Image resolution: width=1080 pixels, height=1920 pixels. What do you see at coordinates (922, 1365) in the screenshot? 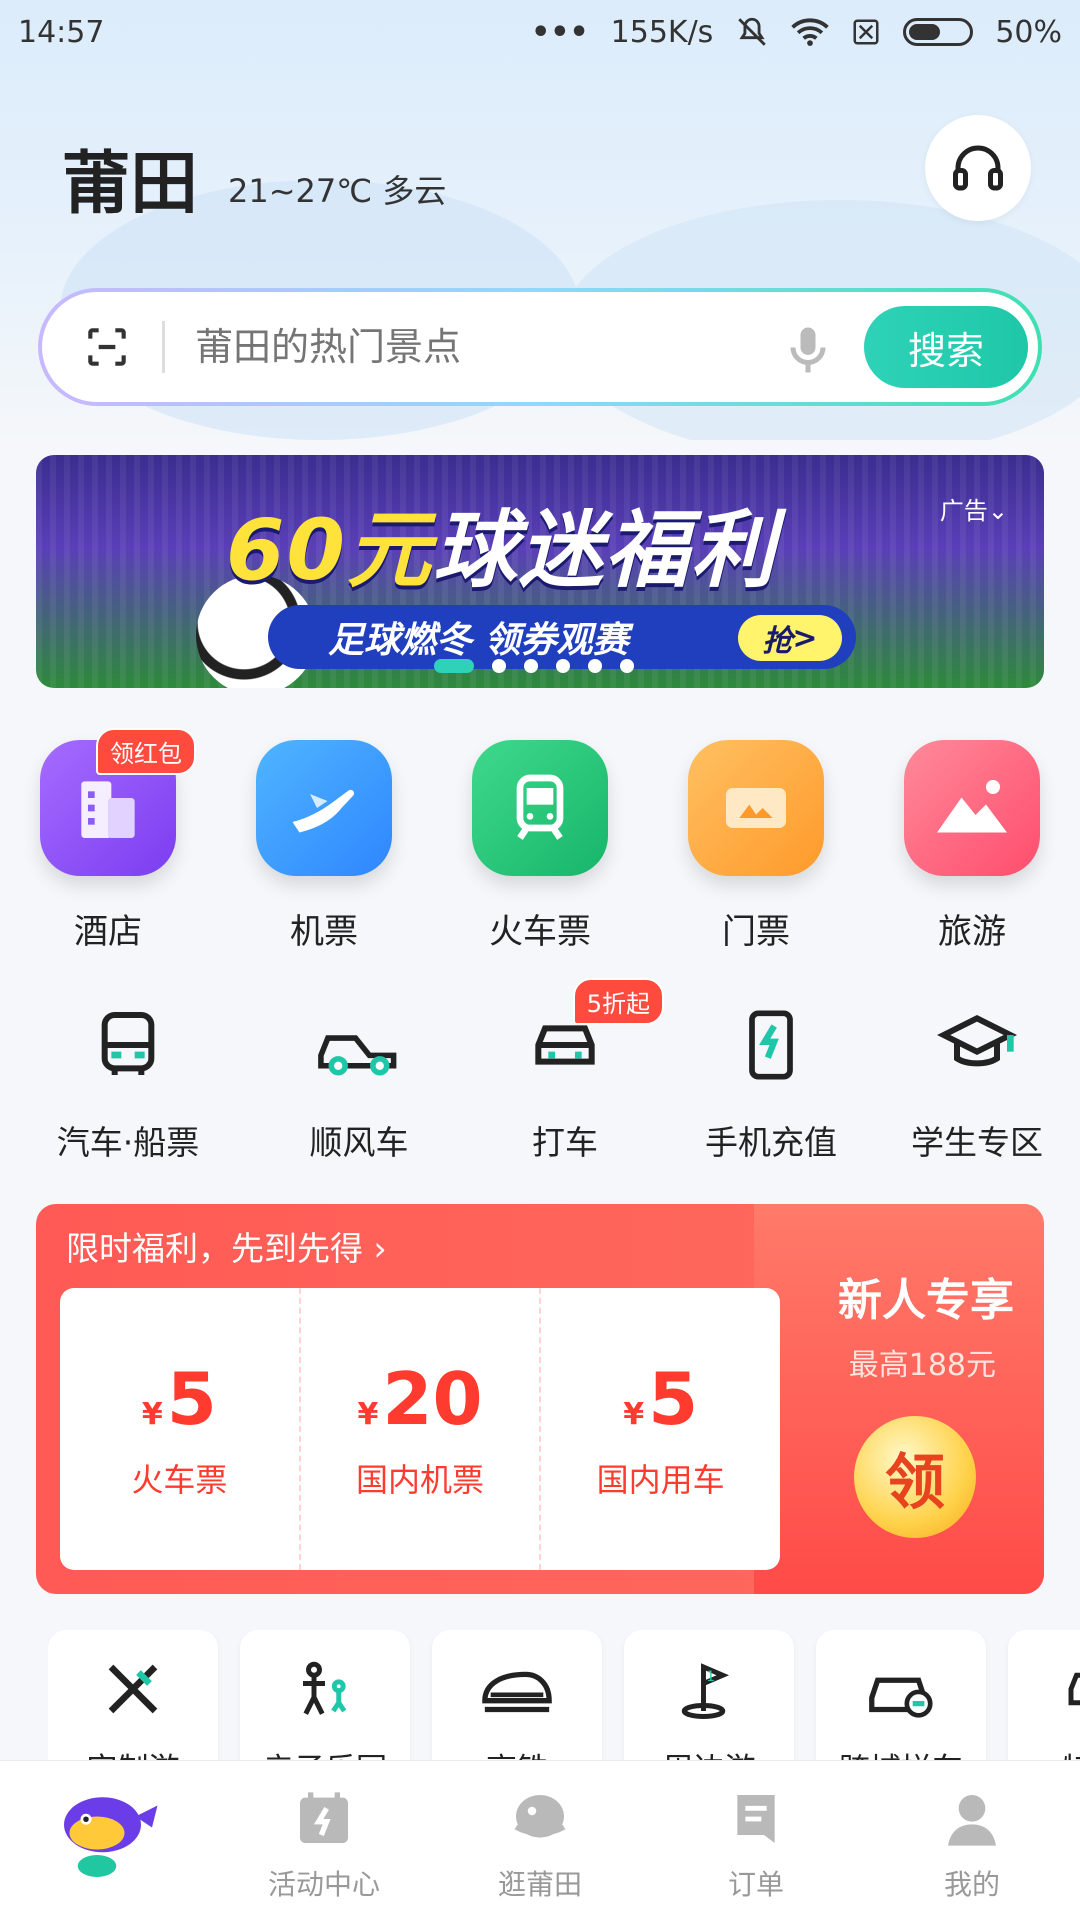
I see `new-user-max: 最高188元` at bounding box center [922, 1365].